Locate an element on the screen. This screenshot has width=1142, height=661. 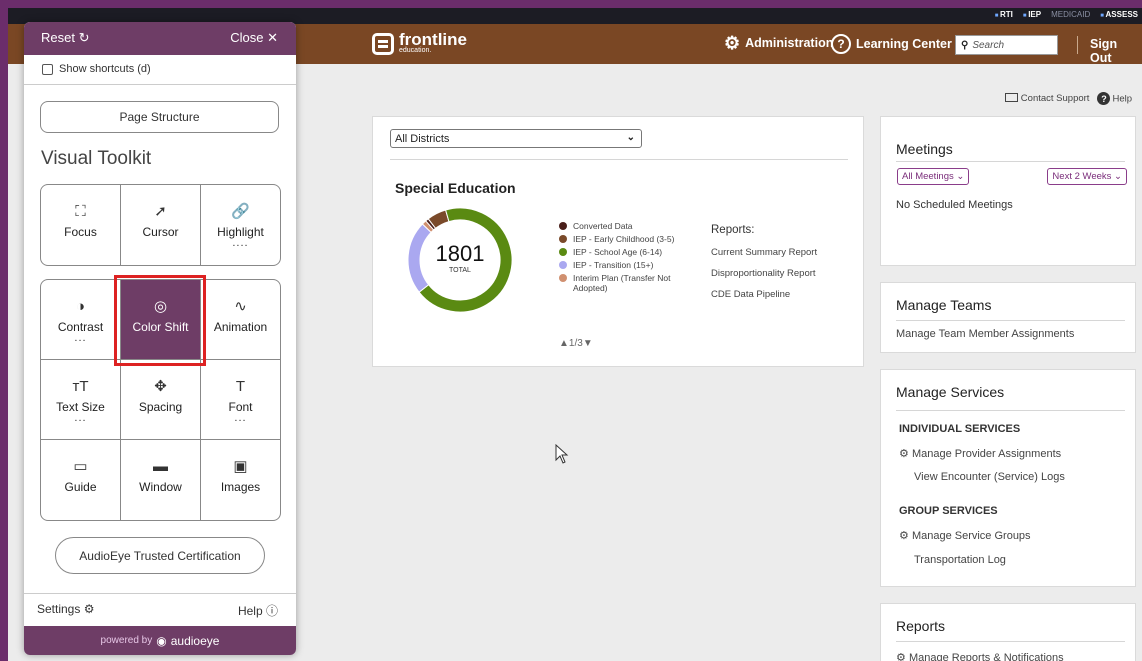
animation-icon: ∿ is located at coordinates (240, 306).